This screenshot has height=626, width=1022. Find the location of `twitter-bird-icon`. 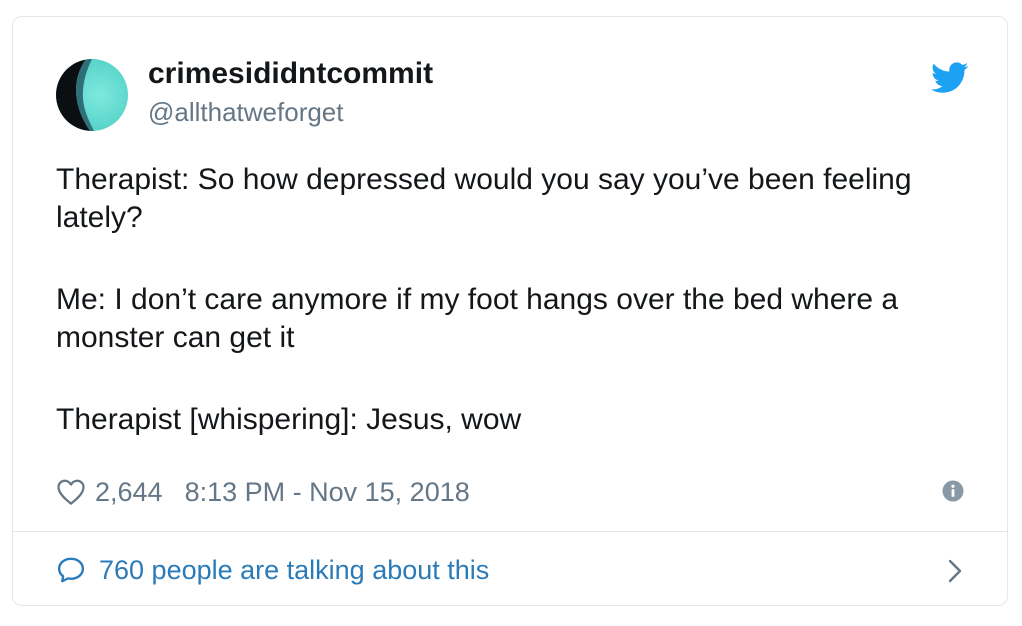

twitter-bird-icon is located at coordinates (950, 78).